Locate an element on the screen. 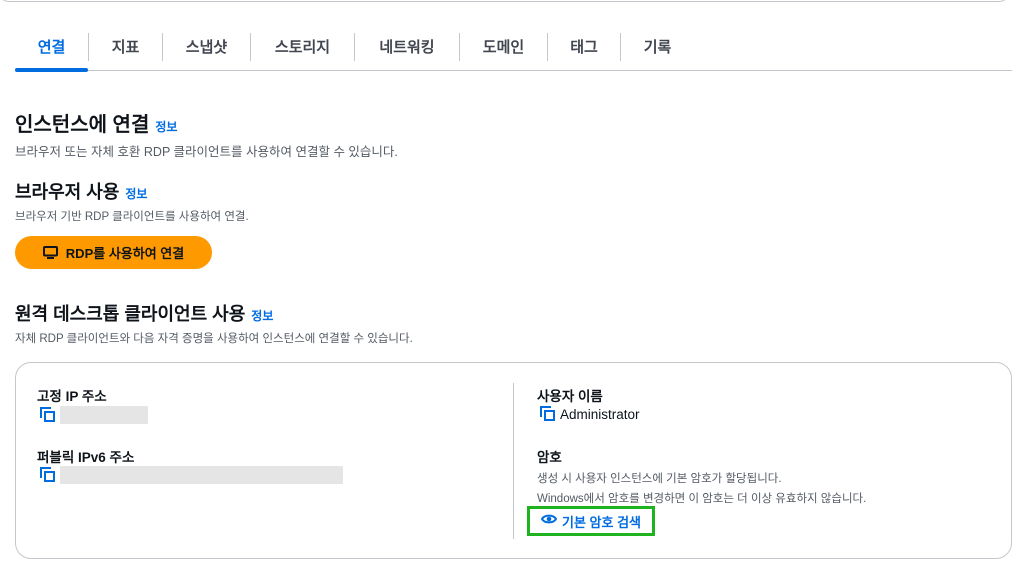 The height and width of the screenshot is (570, 1024). connect-rdp-button: RDP를 사용하여 연결 is located at coordinates (113, 252).